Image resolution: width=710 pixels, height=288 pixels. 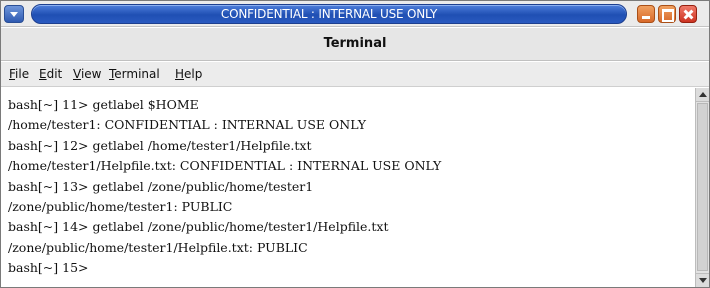 What do you see at coordinates (48, 268) in the screenshot?
I see `terminal-prompt: bash[~] 15>` at bounding box center [48, 268].